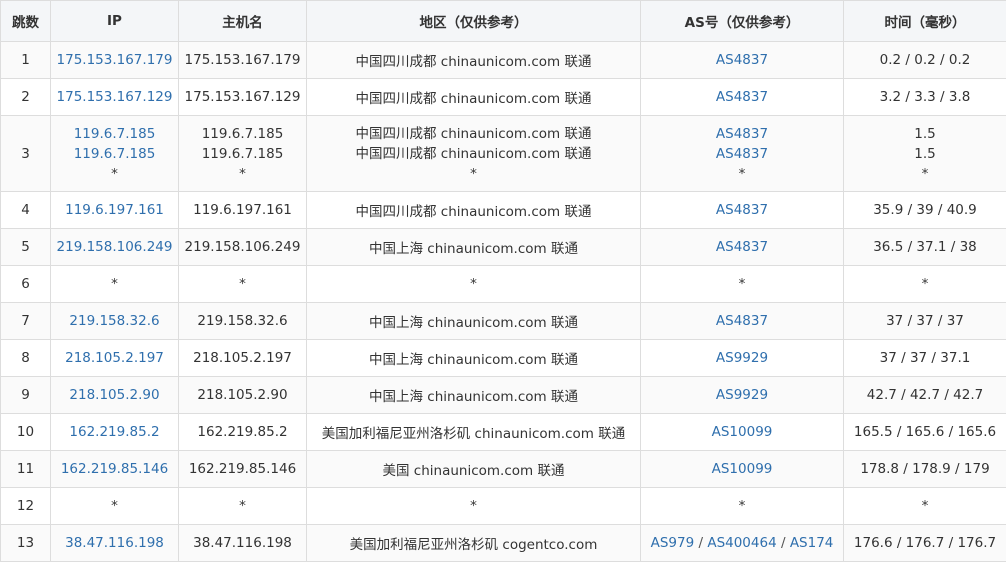 The height and width of the screenshot is (564, 1006). I want to click on ip-cell: 218.105.2.90, so click(114, 395).